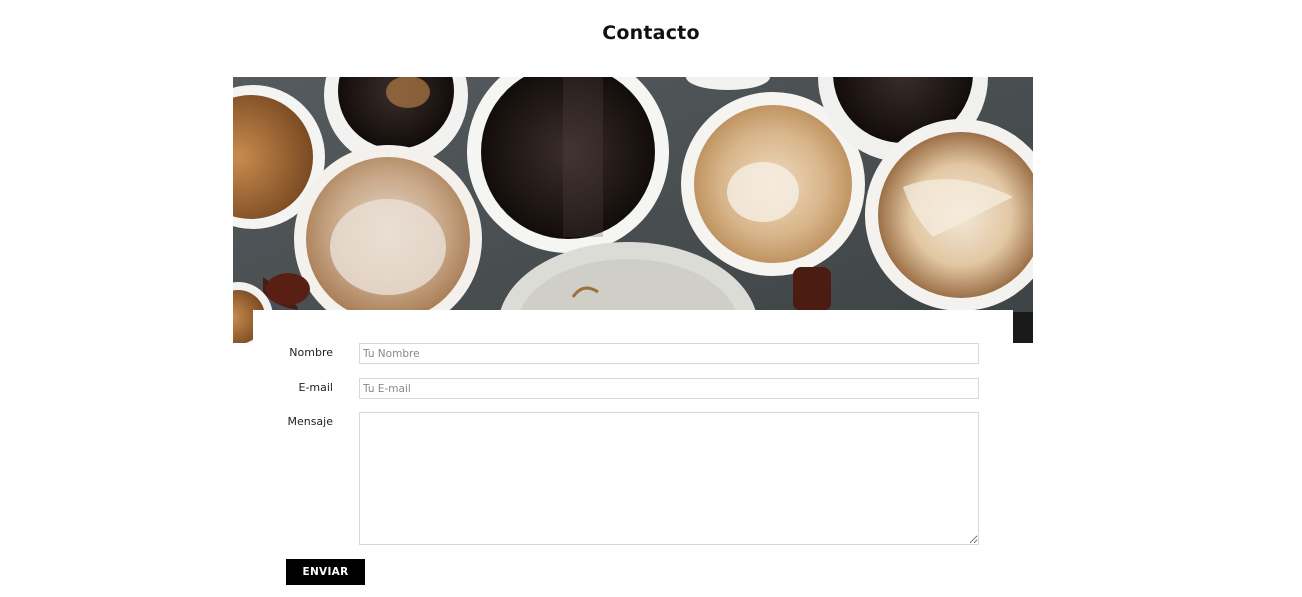 This screenshot has height=597, width=1302. Describe the element at coordinates (651, 33) in the screenshot. I see `page-title: Contacto` at that location.